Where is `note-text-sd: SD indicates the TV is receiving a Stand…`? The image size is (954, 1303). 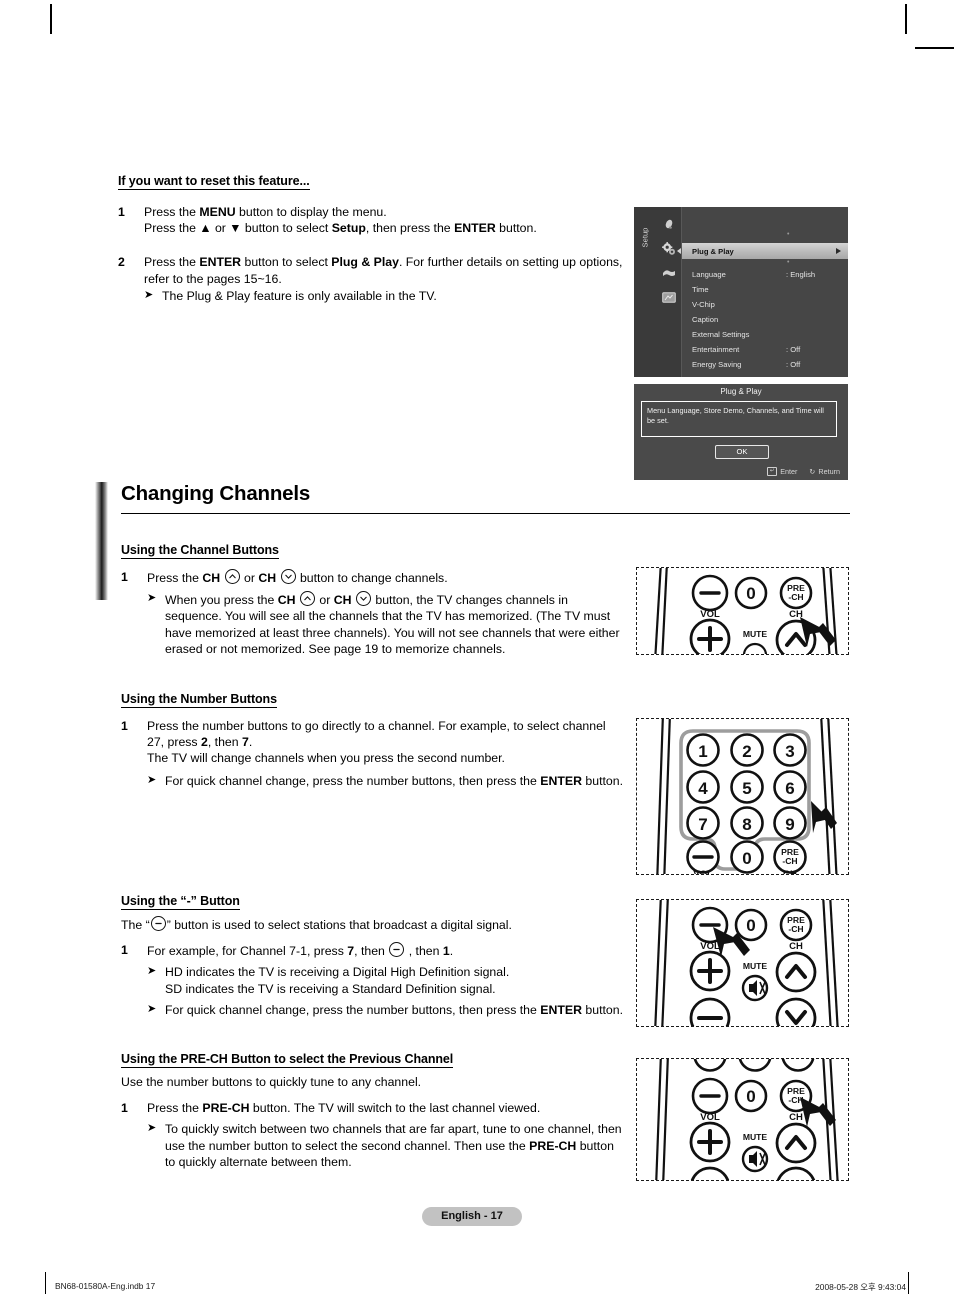 note-text-sd: SD indicates the TV is receiving a Stand… is located at coordinates (330, 988).